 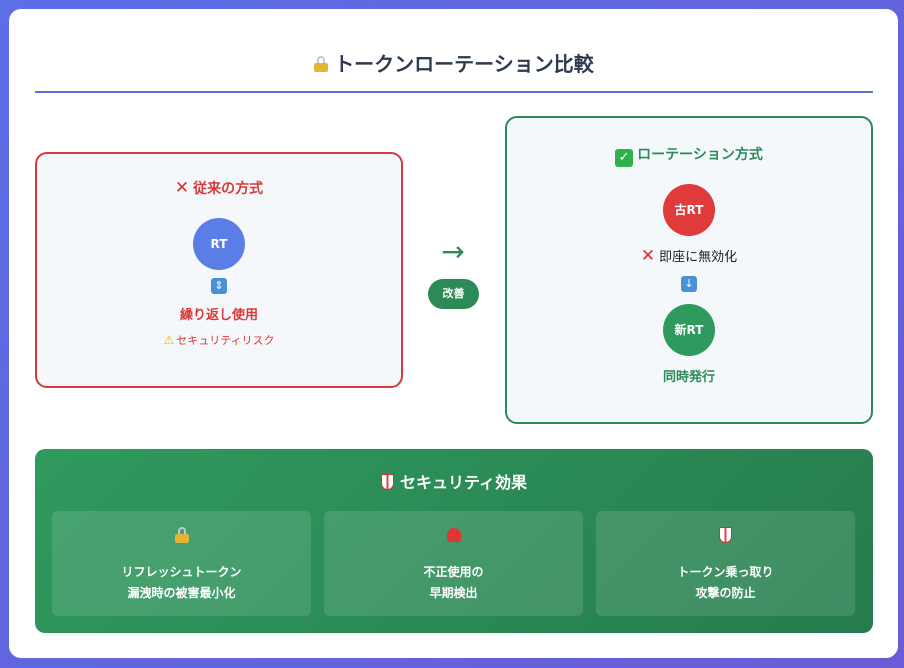 I want to click on effect-card-leak: リフレッシュトークン 漏洩時の被害最小化, so click(x=181, y=563).